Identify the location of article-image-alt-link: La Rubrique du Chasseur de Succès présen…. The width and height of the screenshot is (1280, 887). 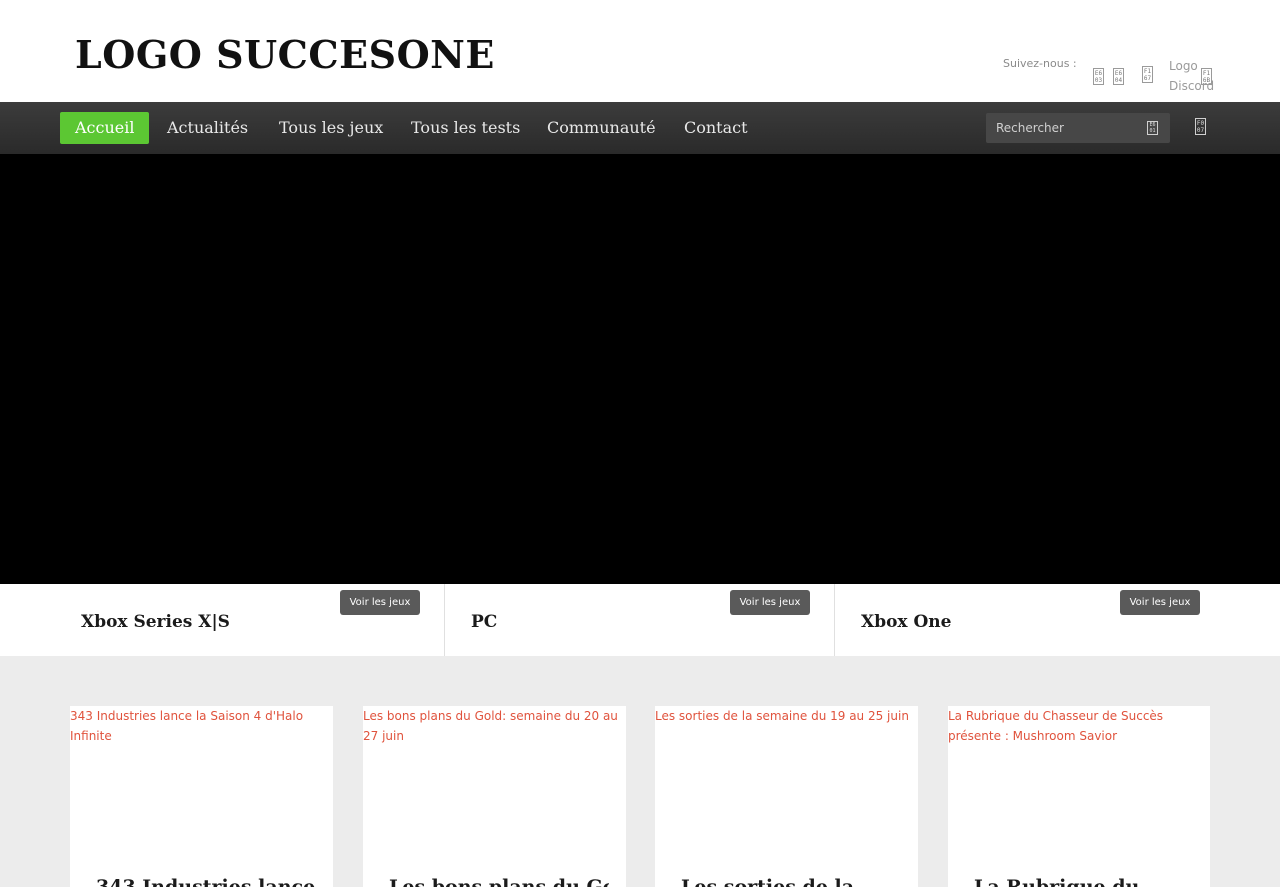
(1079, 726).